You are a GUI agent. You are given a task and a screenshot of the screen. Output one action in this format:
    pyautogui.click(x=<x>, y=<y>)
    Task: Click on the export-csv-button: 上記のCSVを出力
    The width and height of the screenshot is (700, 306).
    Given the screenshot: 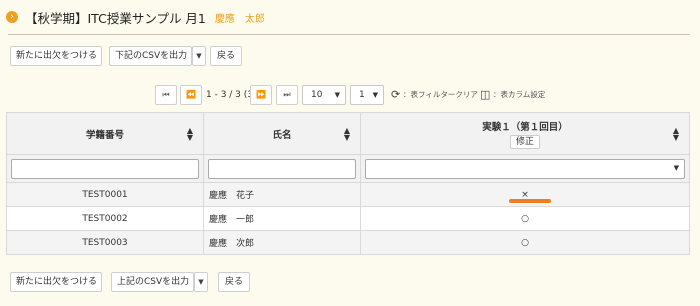 What is the action you would take?
    pyautogui.click(x=152, y=282)
    